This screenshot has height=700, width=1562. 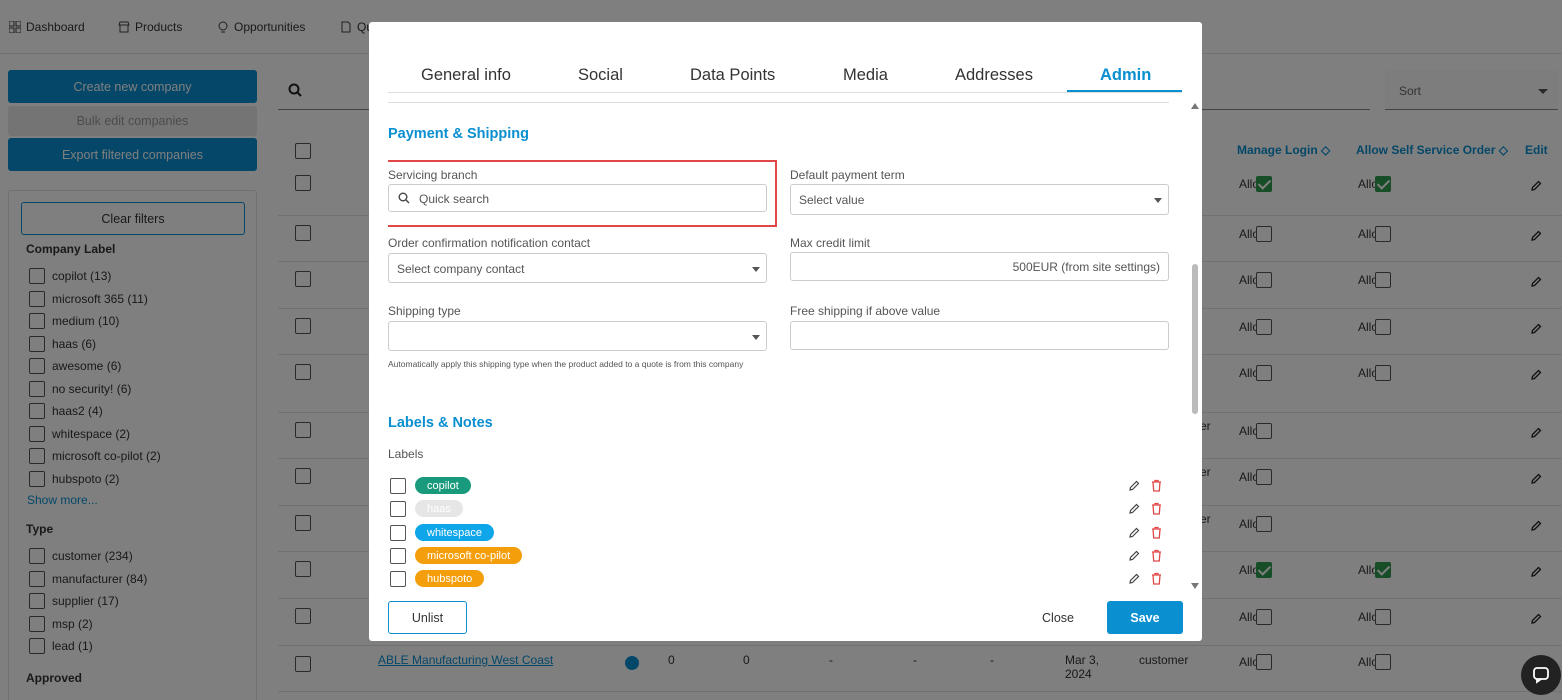 I want to click on order-confirmation-value: Select company contact, so click(x=461, y=269).